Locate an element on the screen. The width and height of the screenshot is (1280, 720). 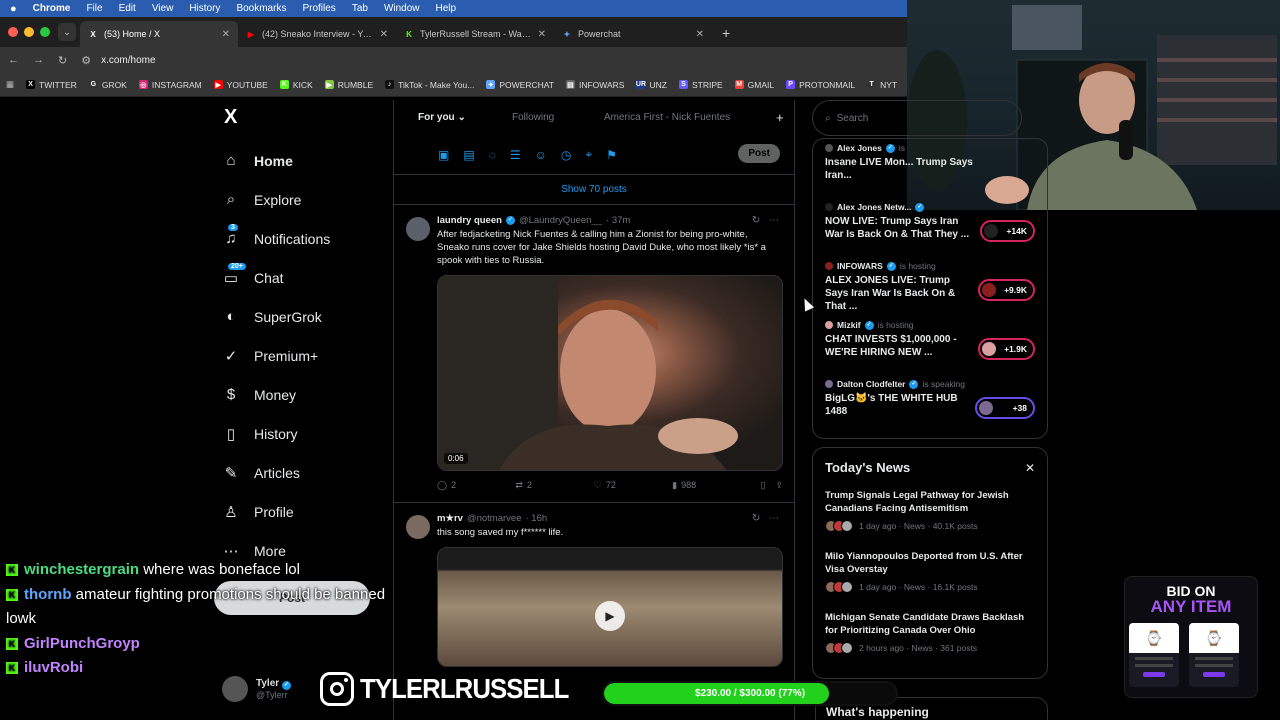
tweet-author: m★rv is located at coordinates (450, 518).